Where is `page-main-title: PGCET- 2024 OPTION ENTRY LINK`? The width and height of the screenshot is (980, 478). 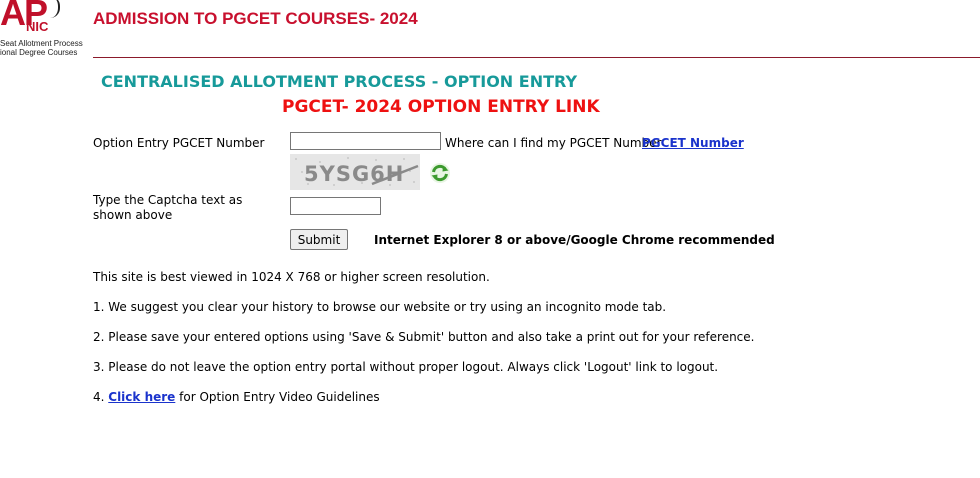 page-main-title: PGCET- 2024 OPTION ENTRY LINK is located at coordinates (441, 107).